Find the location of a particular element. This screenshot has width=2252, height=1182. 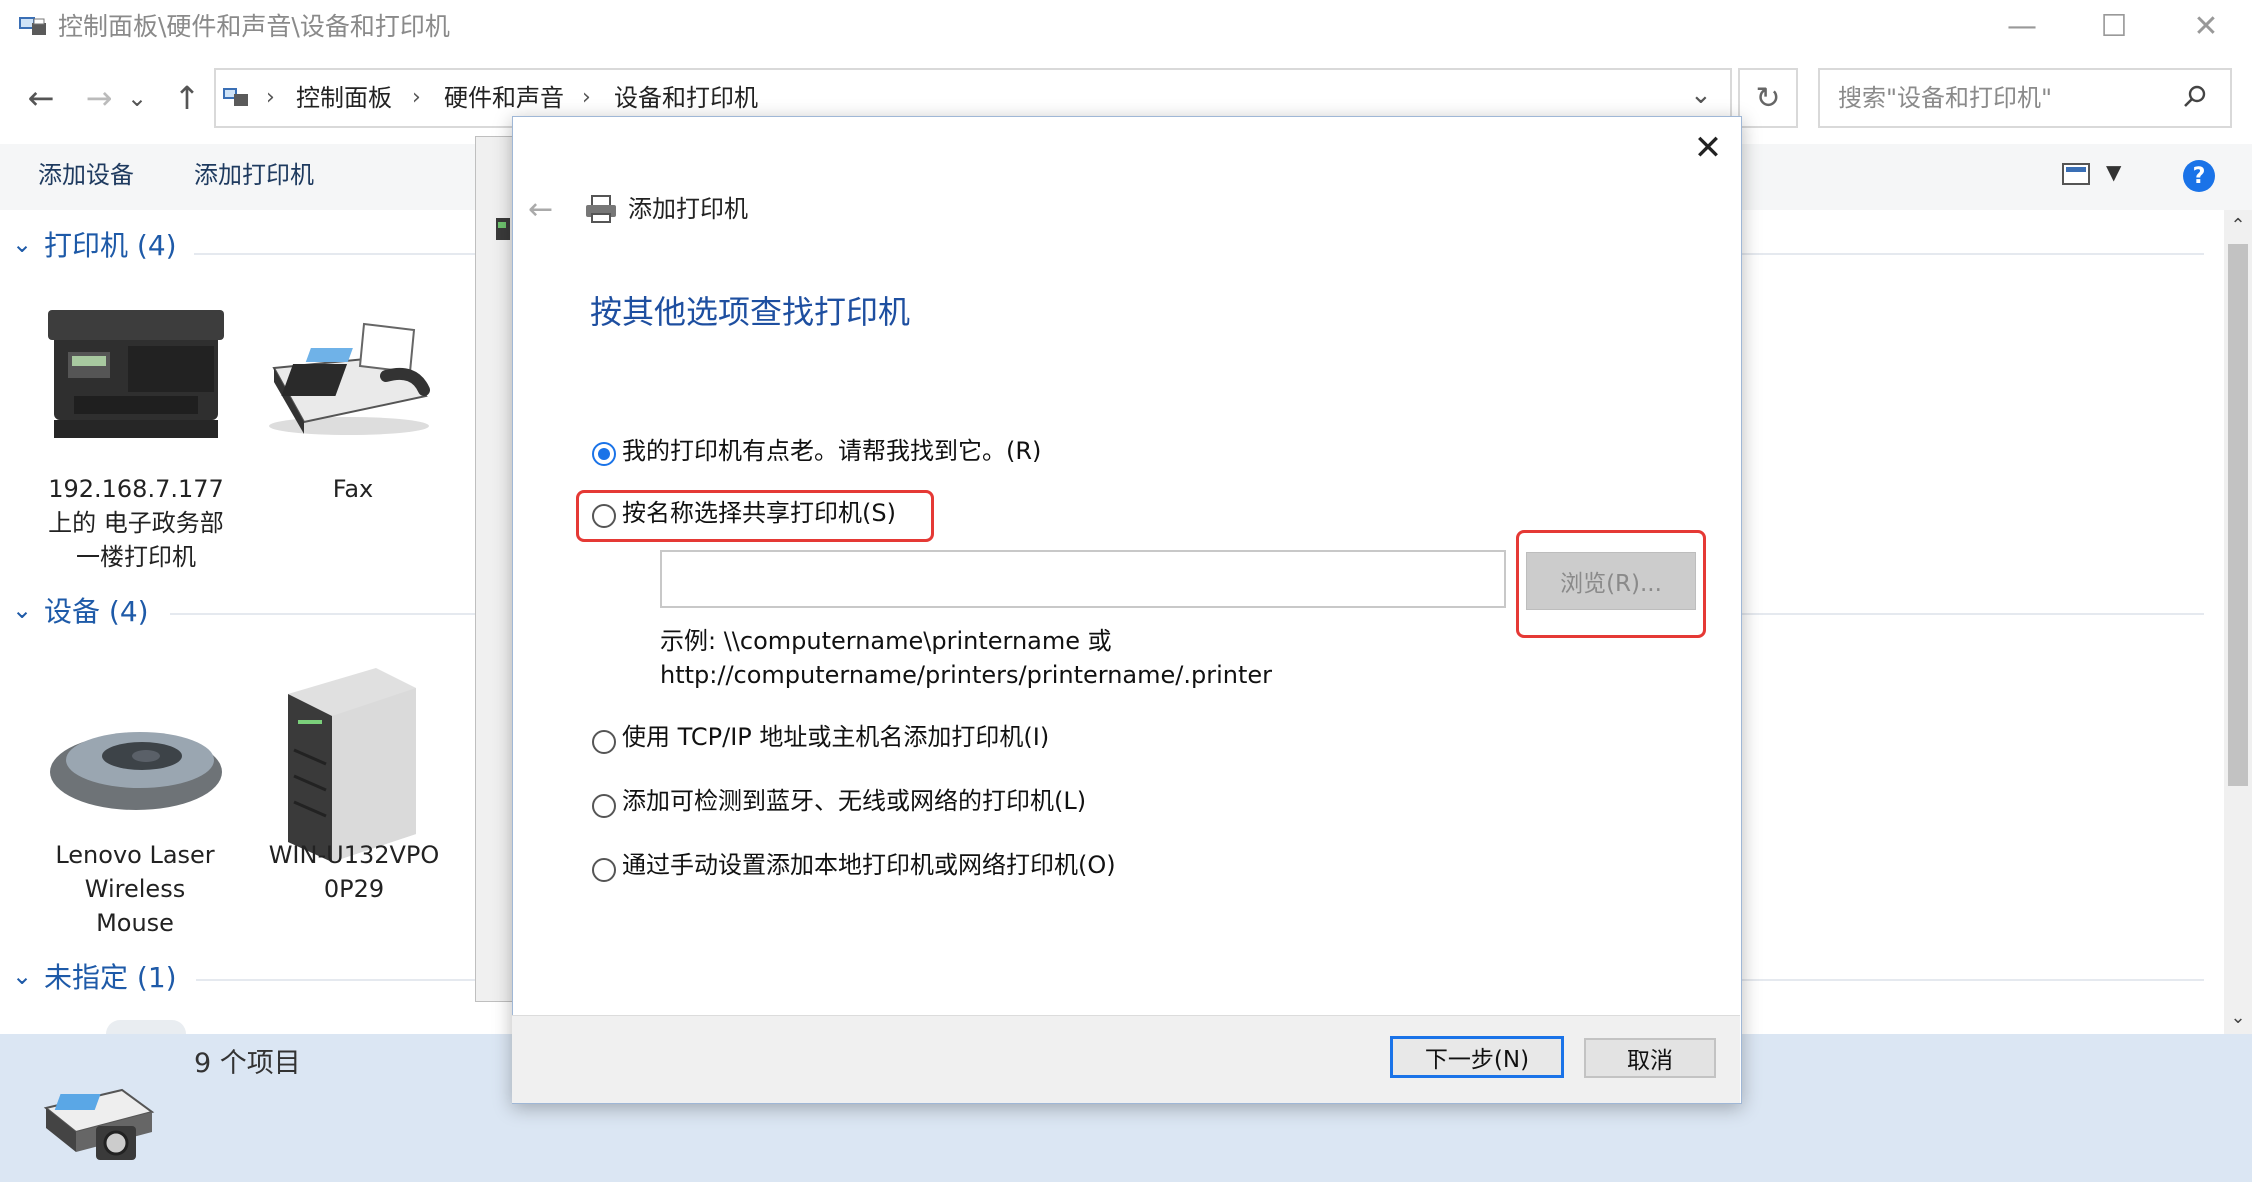

option-label: 添加可检测到蓝牙、无线或网络的打印机(L) is located at coordinates (854, 801).